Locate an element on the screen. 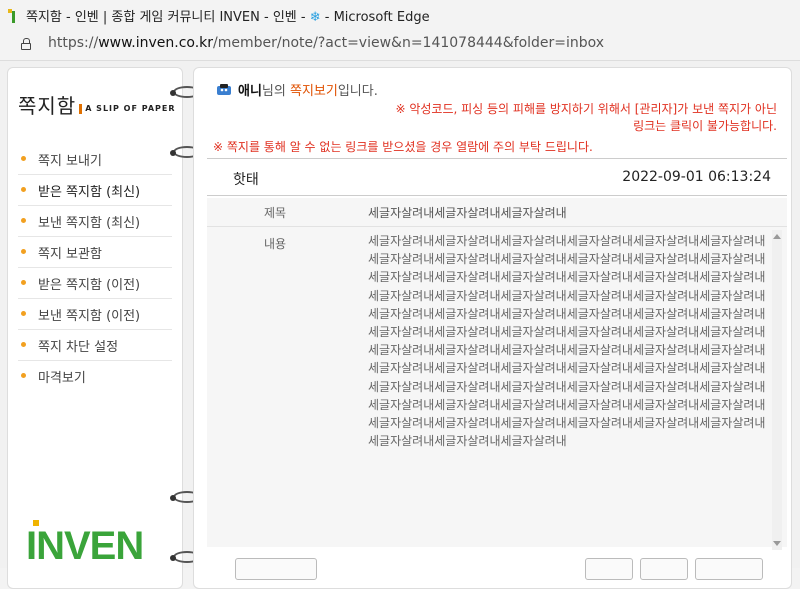 The width and height of the screenshot is (800, 589). scroll-down-icon is located at coordinates (777, 543).